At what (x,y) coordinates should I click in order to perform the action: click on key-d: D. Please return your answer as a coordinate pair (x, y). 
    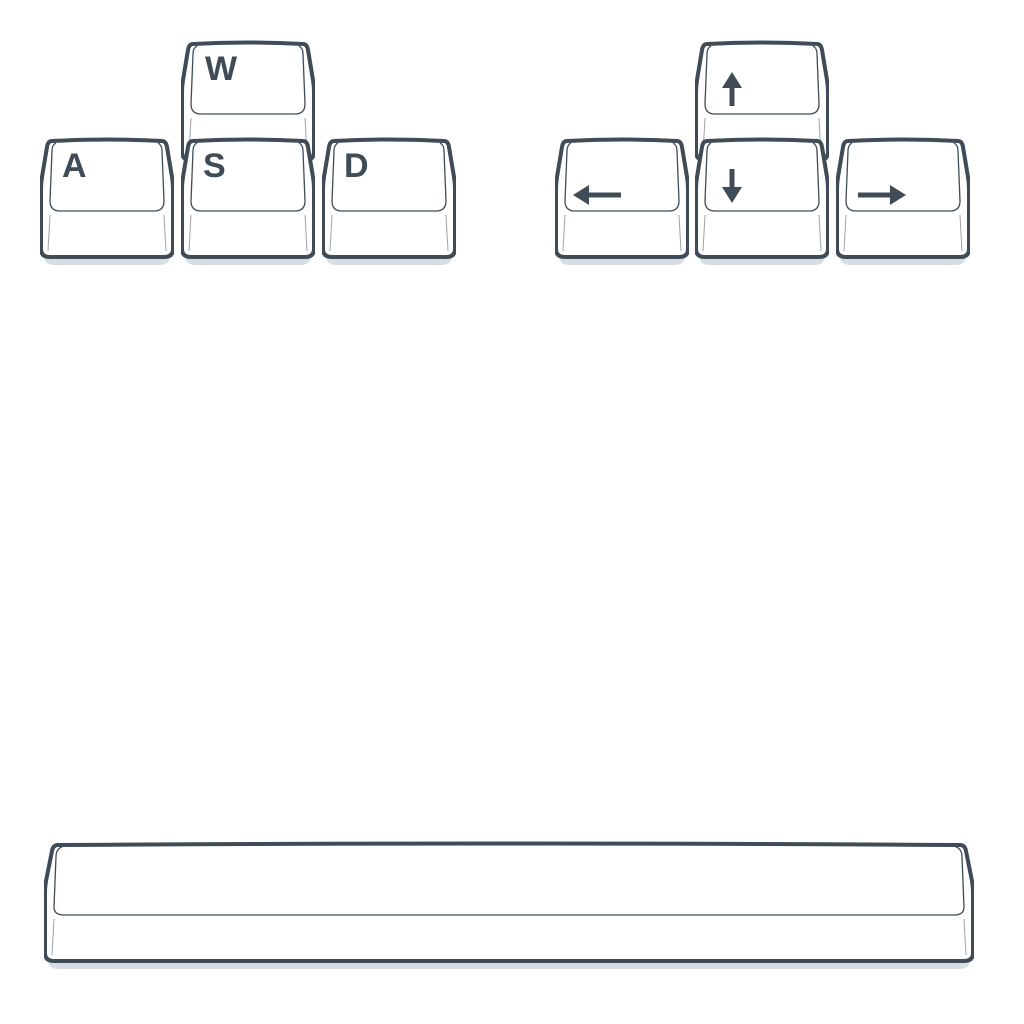
    Looking at the image, I should click on (389, 202).